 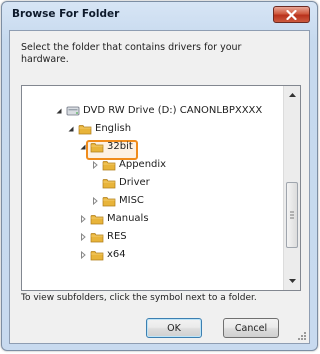 I want to click on tree-item: English, so click(x=98, y=128).